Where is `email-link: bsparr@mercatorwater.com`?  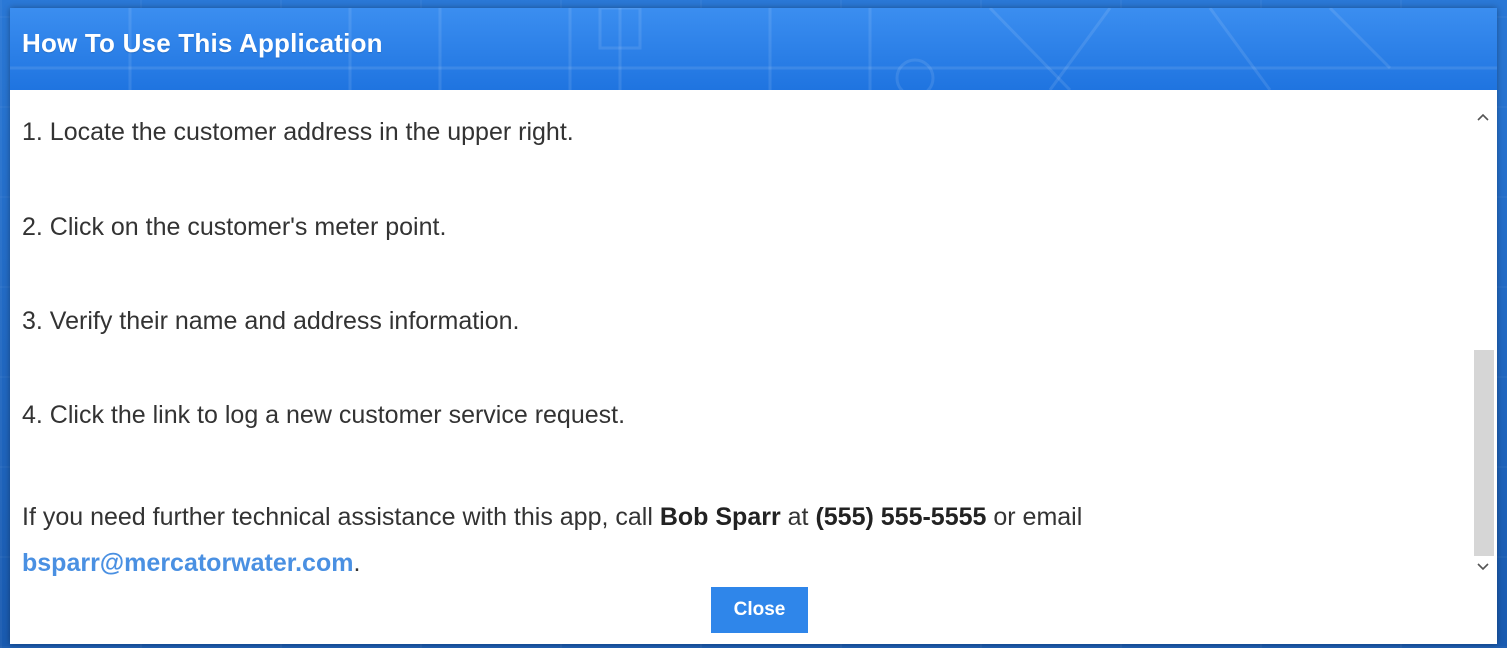 email-link: bsparr@mercatorwater.com is located at coordinates (187, 563).